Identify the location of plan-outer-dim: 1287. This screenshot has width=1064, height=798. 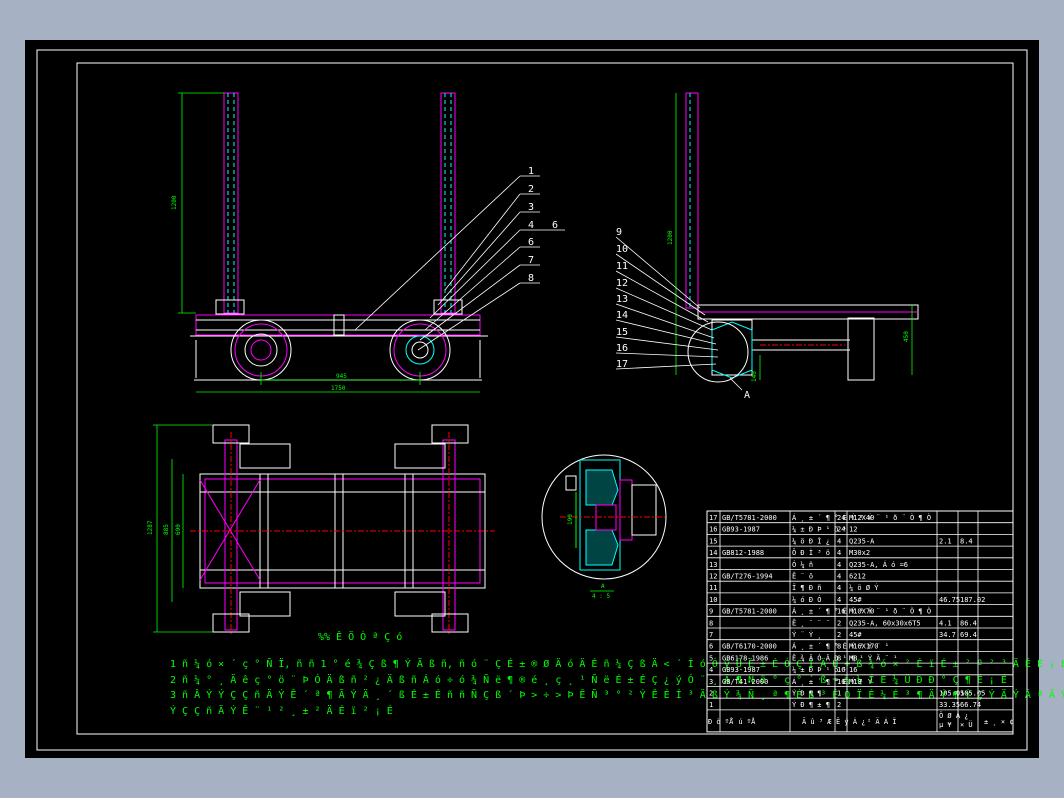
(150, 527).